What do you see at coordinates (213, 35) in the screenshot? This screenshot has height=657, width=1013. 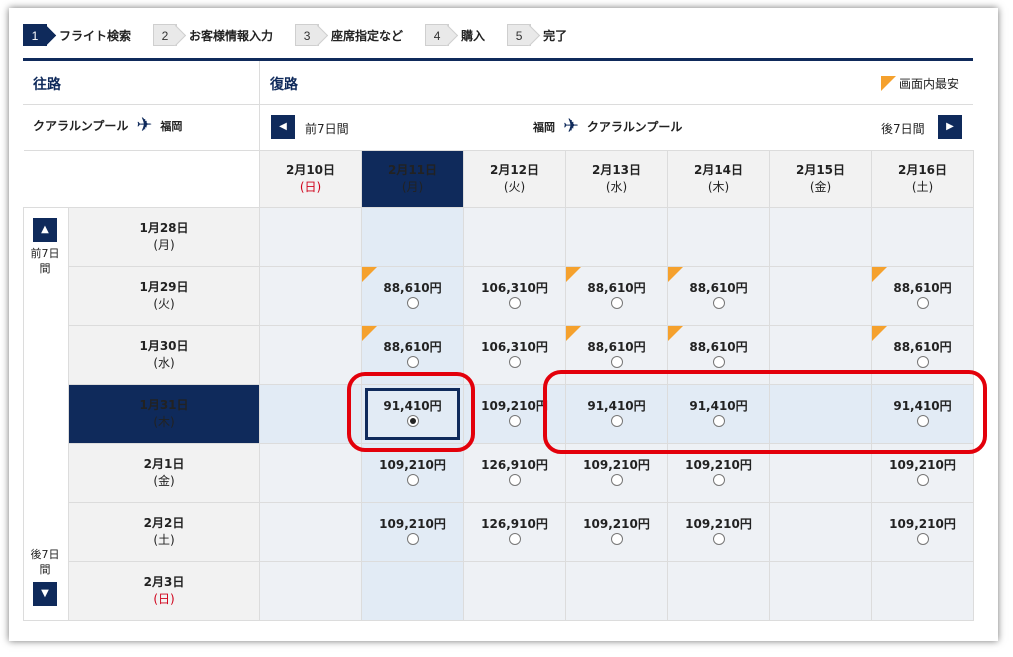 I see `step-customer-info: 2 お客様情報入力` at bounding box center [213, 35].